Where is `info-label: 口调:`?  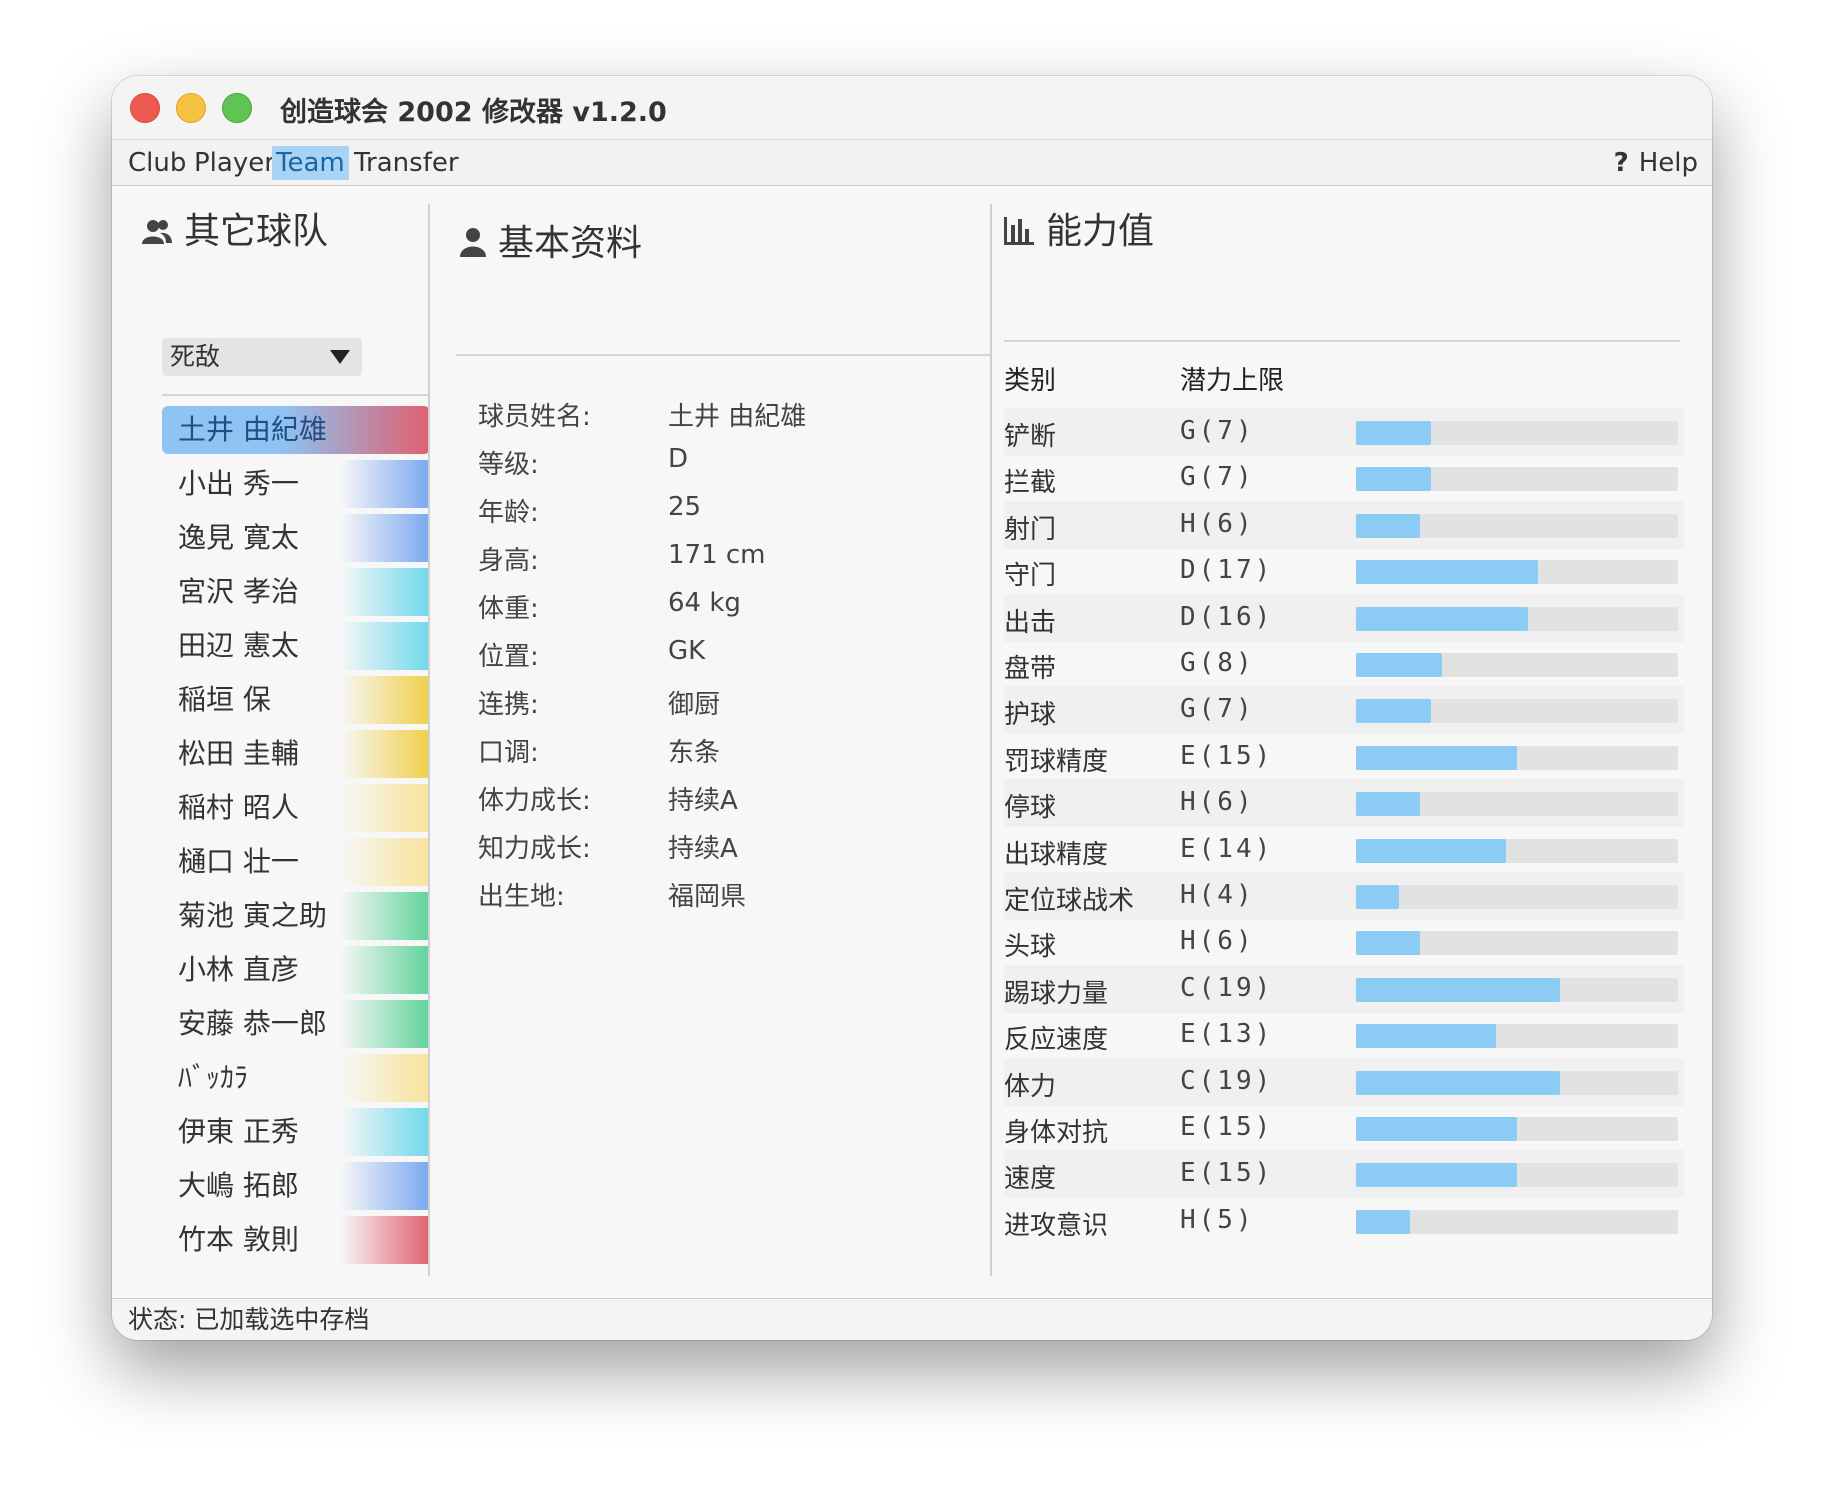
info-label: 口调: is located at coordinates (508, 753).